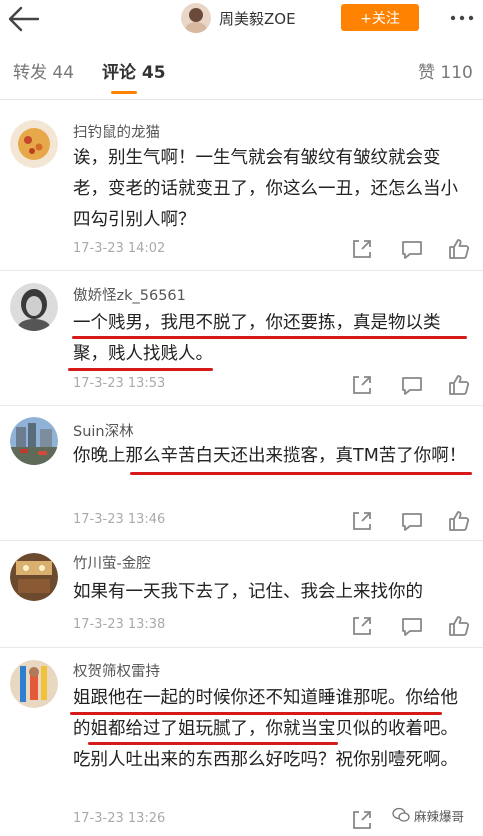 Image resolution: width=483 pixels, height=836 pixels. I want to click on top-bar: 周美毅ZOE +关注, so click(241, 20).